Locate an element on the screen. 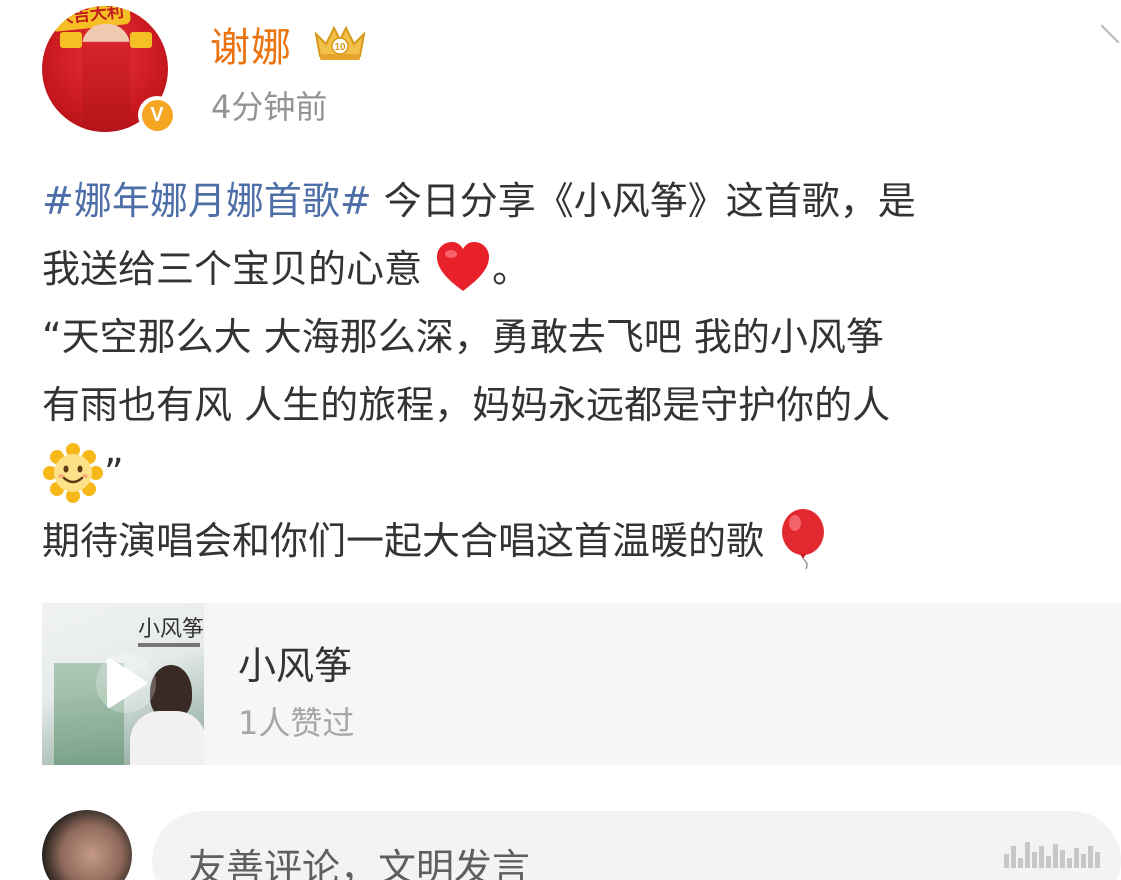  post-line-6: 期待演唱会和你们一起大合唱这首温暖的歌 is located at coordinates (581, 541).